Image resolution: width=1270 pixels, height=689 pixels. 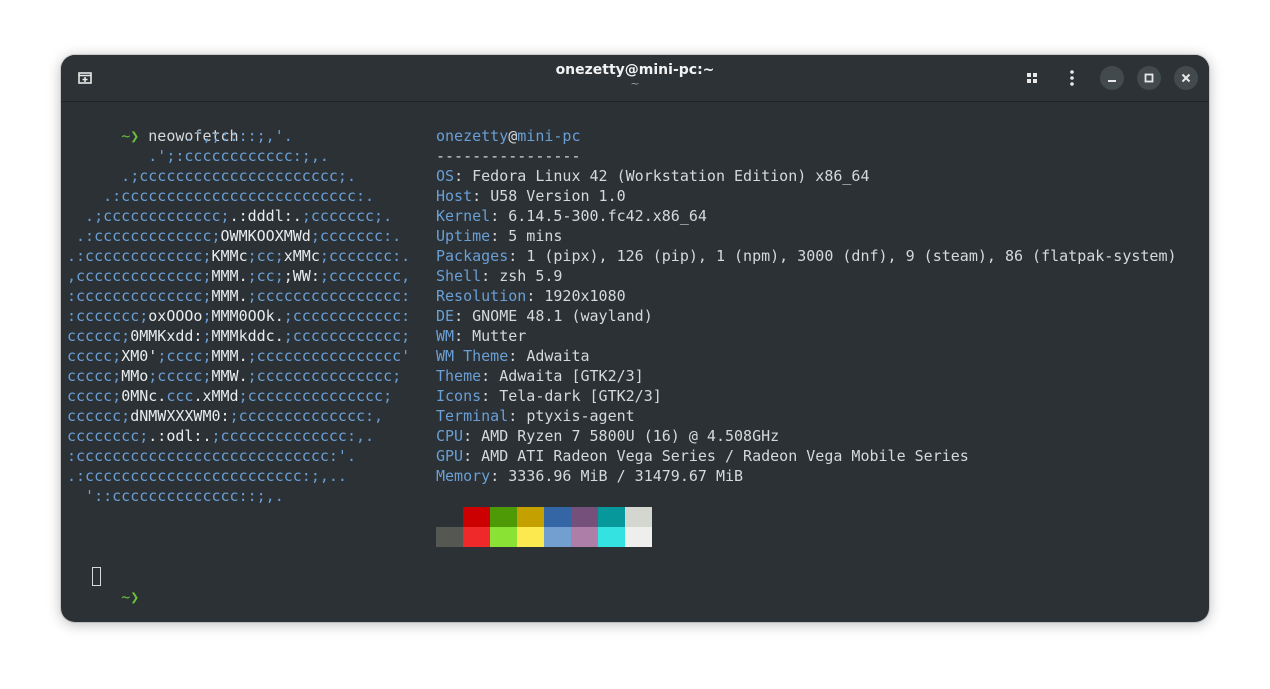 What do you see at coordinates (481, 296) in the screenshot?
I see `info-key: Resolution` at bounding box center [481, 296].